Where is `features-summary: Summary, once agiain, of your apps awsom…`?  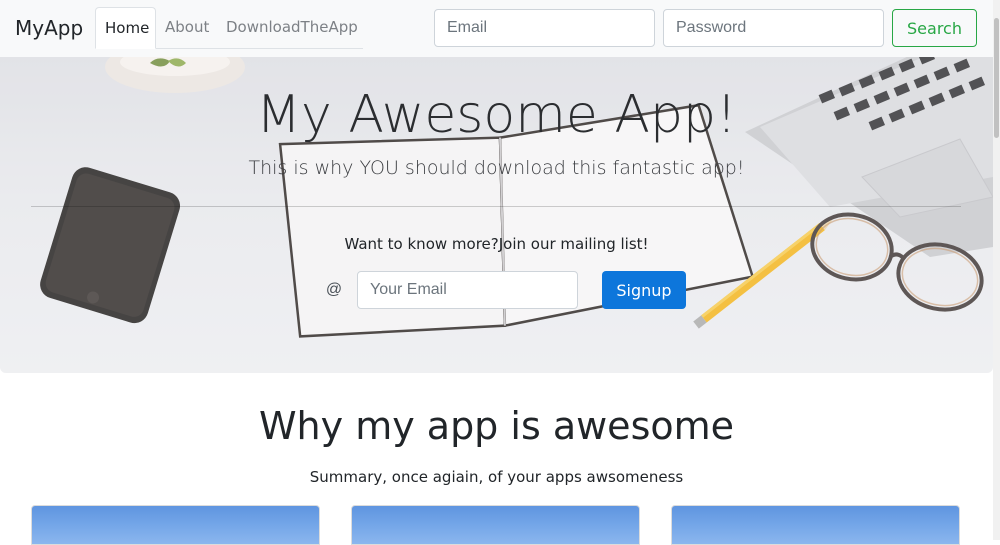
features-summary: Summary, once agiain, of your apps awsom… is located at coordinates (496, 477).